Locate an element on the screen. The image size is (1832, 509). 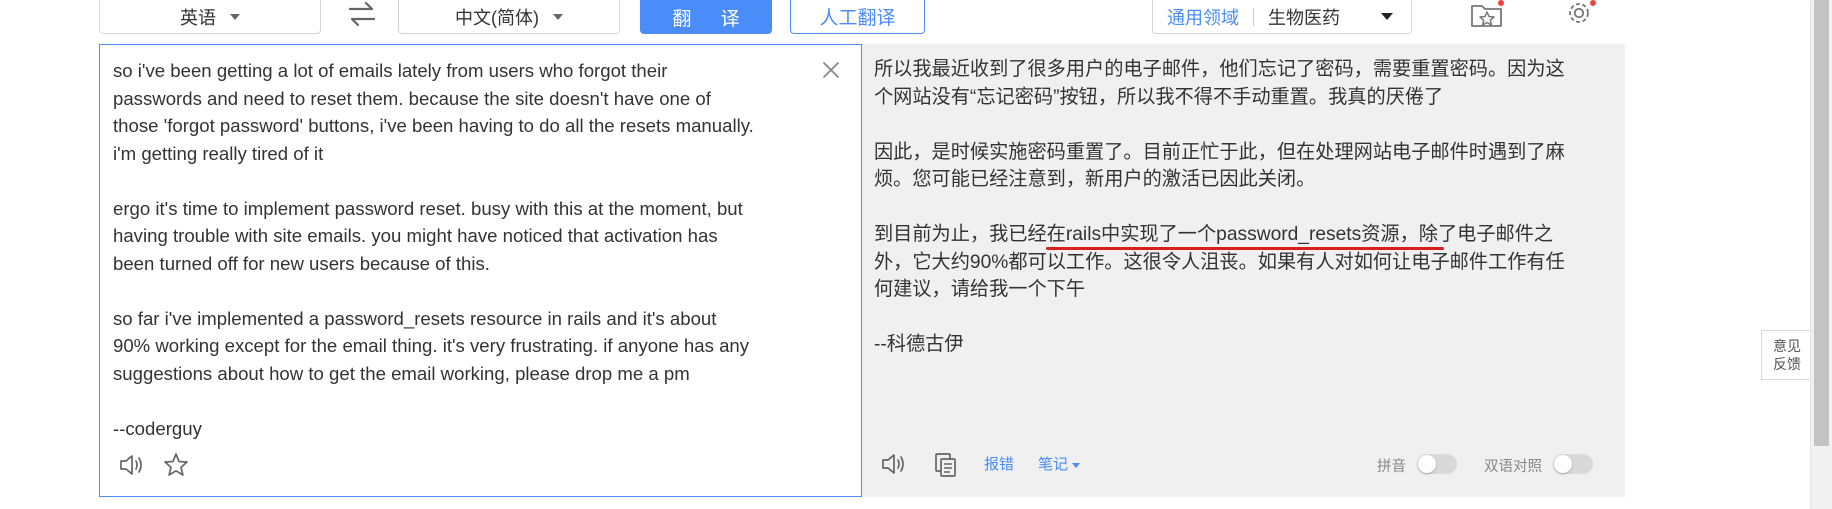
notes-label: 笔记 is located at coordinates (1053, 464).